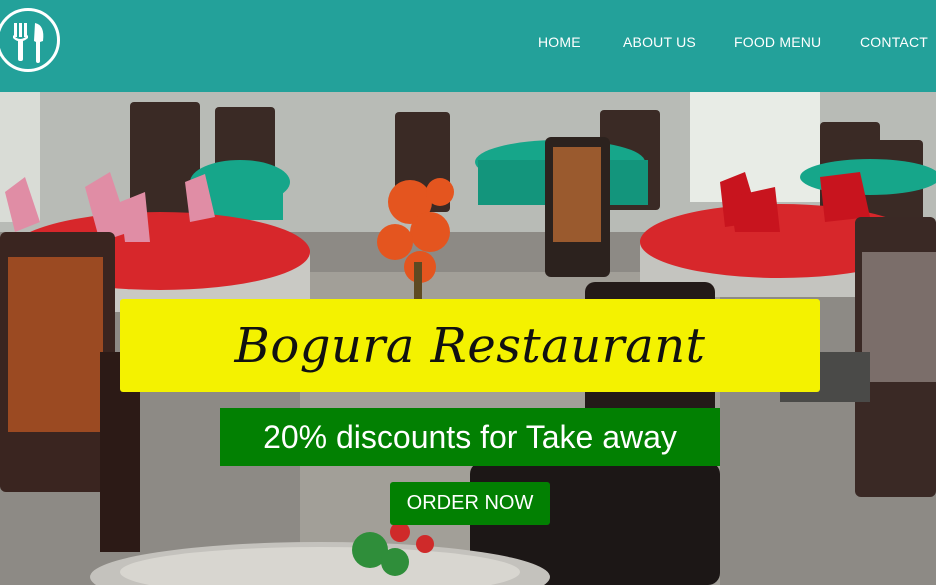 Image resolution: width=936 pixels, height=585 pixels. I want to click on order-now-button: ORDER NOW, so click(470, 503).